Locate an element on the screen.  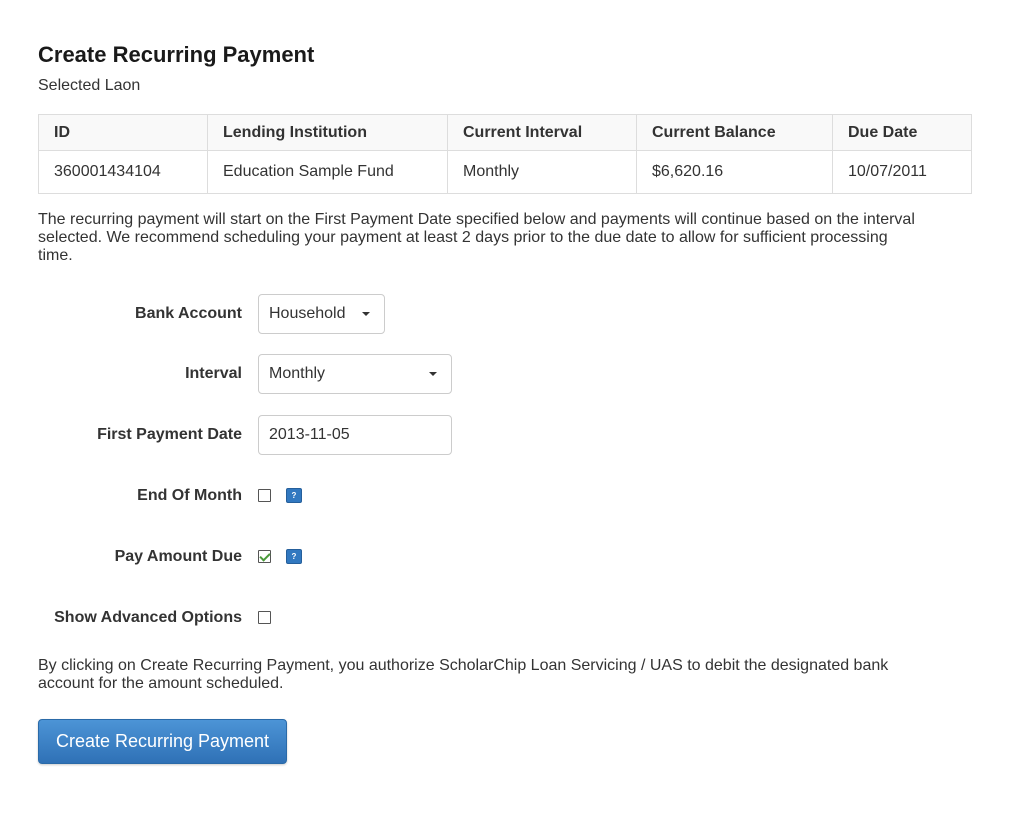
interval-select: Monthly is located at coordinates (355, 374).